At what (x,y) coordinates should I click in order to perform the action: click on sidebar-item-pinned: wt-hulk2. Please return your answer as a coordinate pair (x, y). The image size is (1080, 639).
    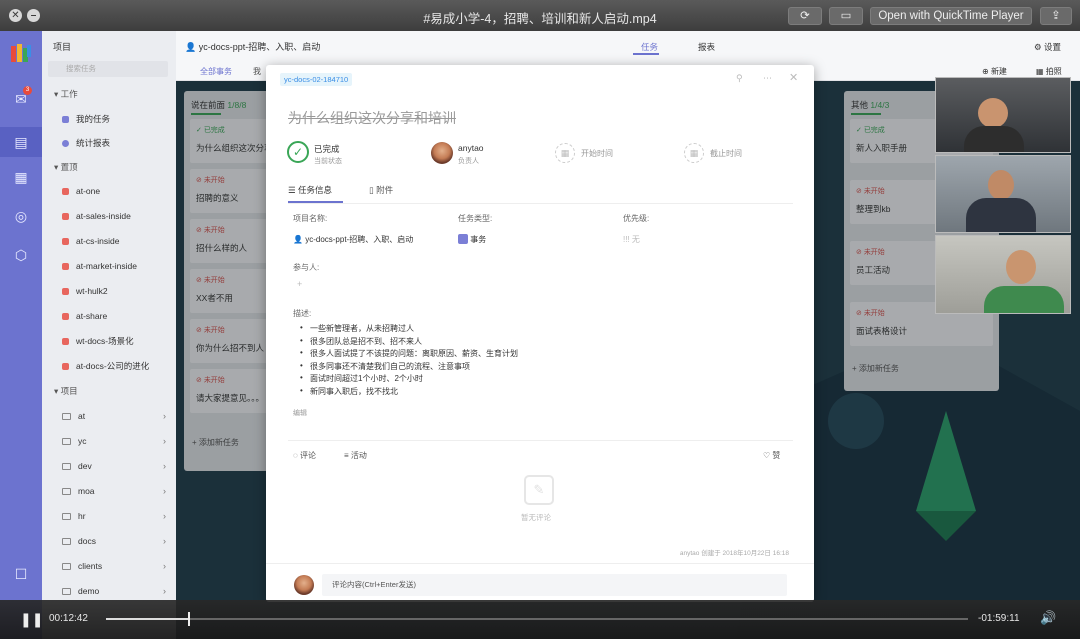
    Looking at the image, I should click on (85, 291).